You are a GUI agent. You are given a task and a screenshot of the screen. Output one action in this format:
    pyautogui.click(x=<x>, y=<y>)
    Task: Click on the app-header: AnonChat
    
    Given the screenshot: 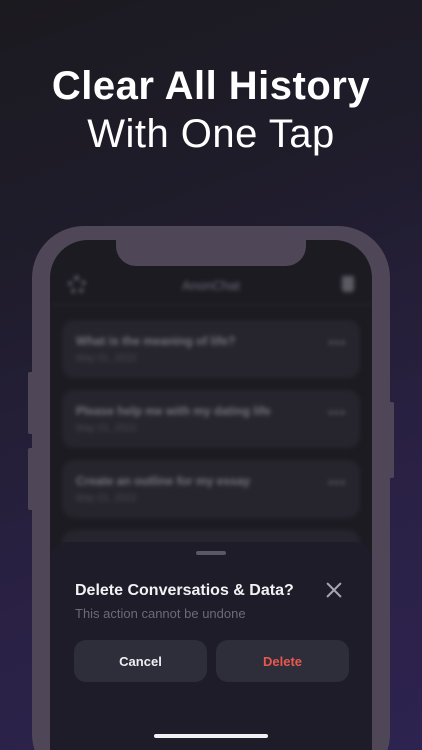 What is the action you would take?
    pyautogui.click(x=211, y=287)
    